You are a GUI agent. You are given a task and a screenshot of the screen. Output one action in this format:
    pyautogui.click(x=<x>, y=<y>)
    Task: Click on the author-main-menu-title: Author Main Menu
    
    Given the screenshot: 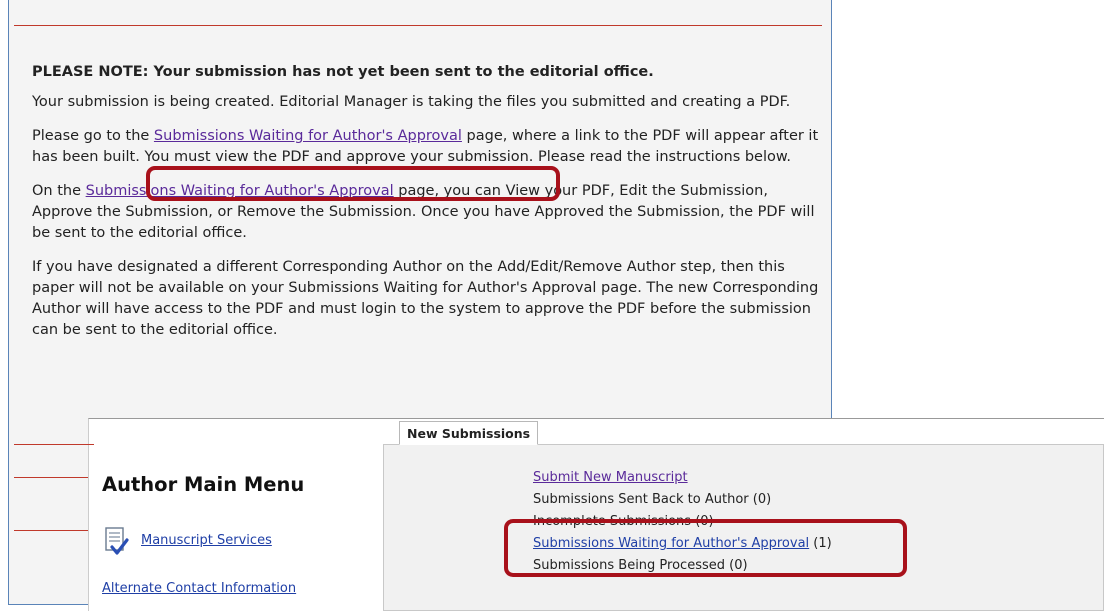 What is the action you would take?
    pyautogui.click(x=203, y=484)
    